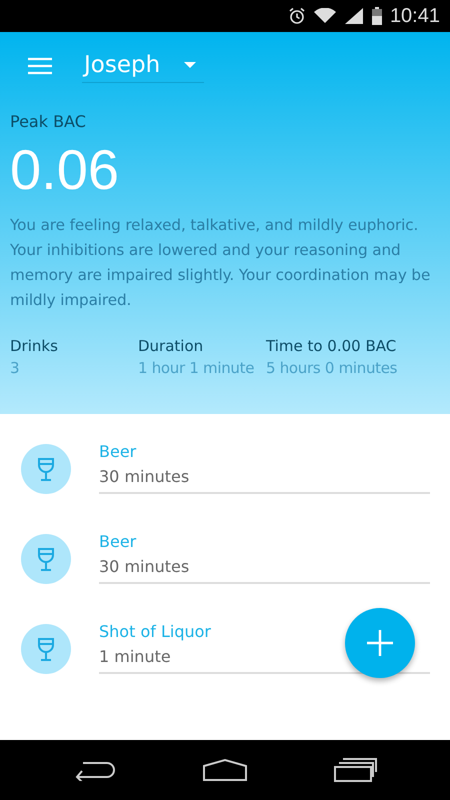 The height and width of the screenshot is (800, 450). What do you see at coordinates (297, 16) in the screenshot?
I see `alarm-icon` at bounding box center [297, 16].